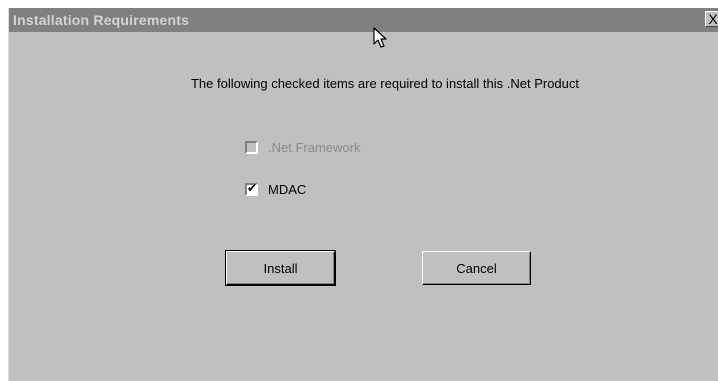 Image resolution: width=718 pixels, height=381 pixels. I want to click on requirement-mdac: ✔ MDAC, so click(275, 189).